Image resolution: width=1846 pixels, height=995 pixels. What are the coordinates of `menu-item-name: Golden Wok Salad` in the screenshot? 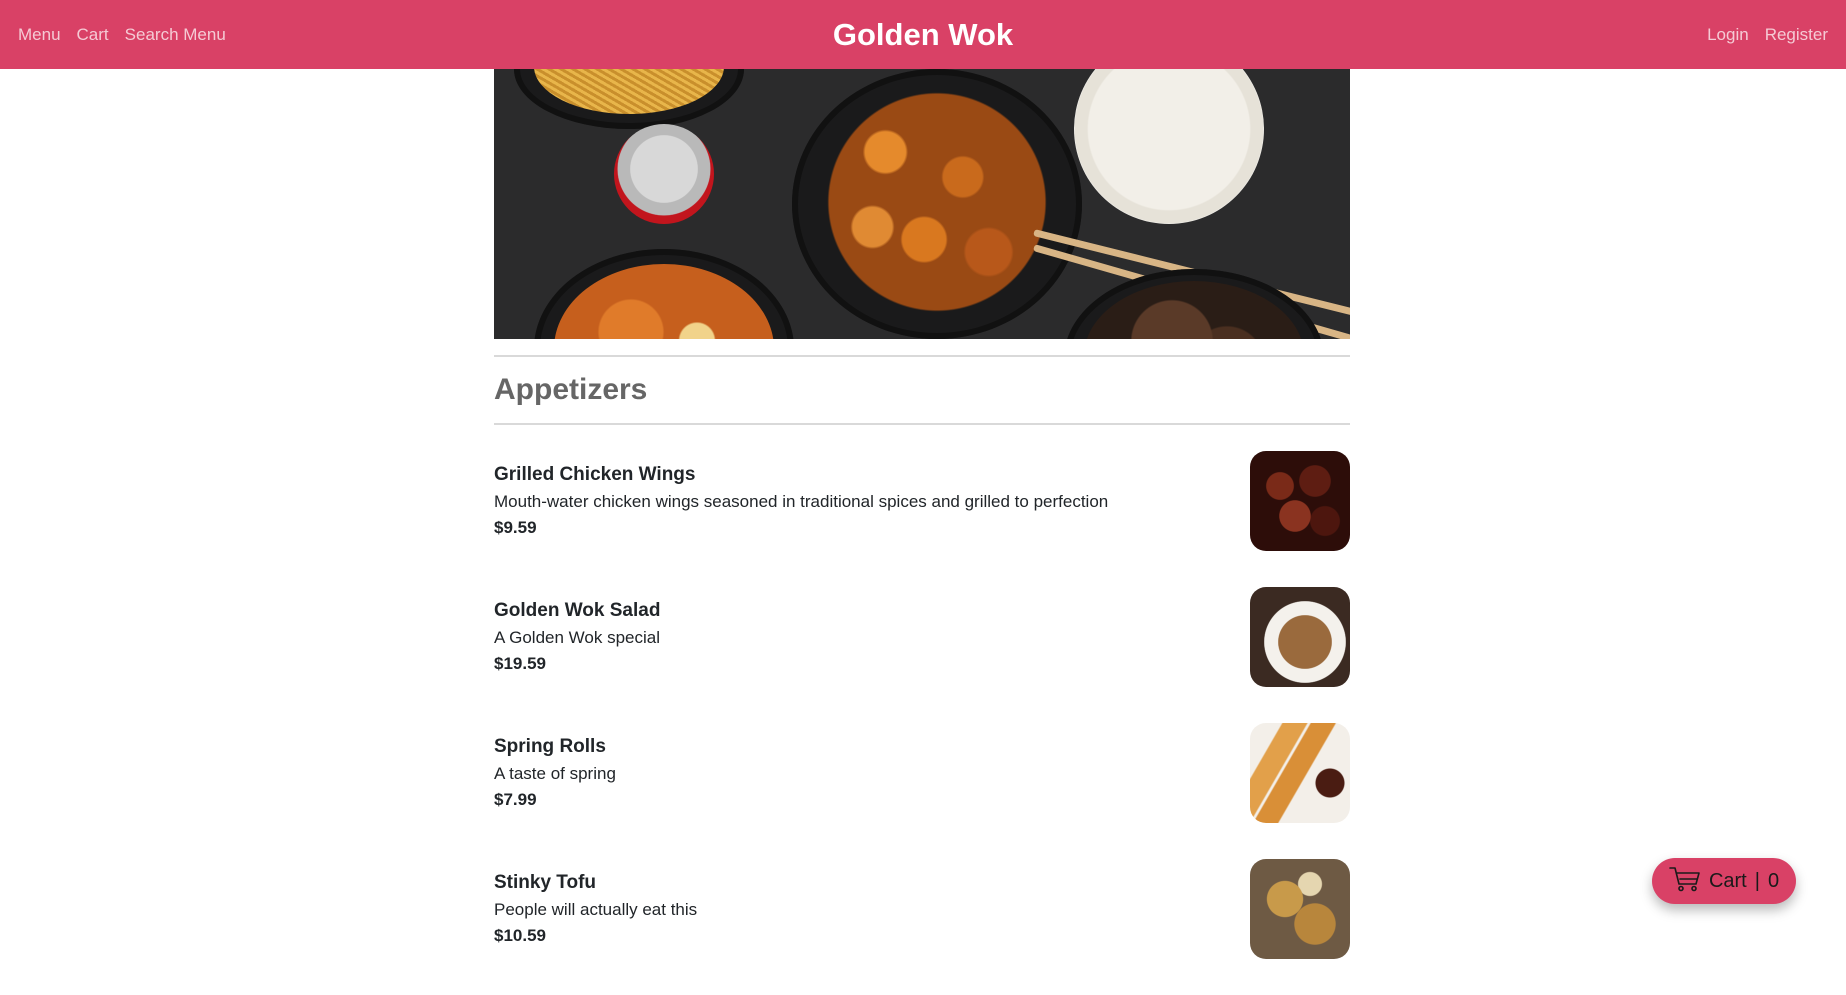 It's located at (577, 610).